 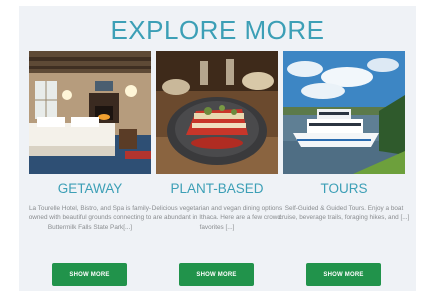 What do you see at coordinates (90, 188) in the screenshot?
I see `card-title: GETAWAY` at bounding box center [90, 188].